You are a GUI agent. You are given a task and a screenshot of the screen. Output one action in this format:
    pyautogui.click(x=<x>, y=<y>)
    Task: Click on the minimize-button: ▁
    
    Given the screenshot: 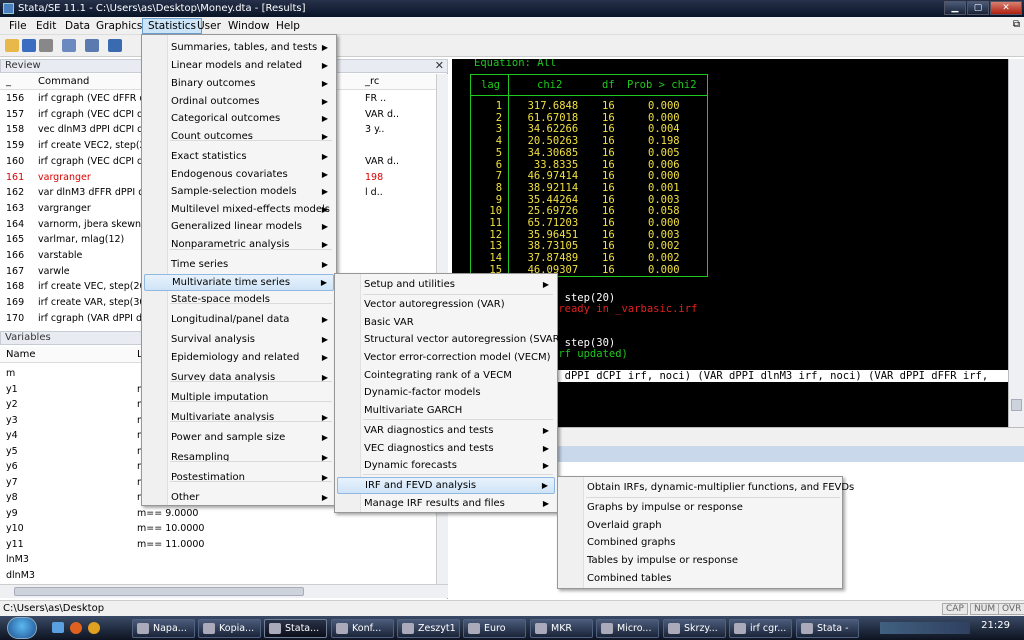 What is the action you would take?
    pyautogui.click(x=955, y=8)
    